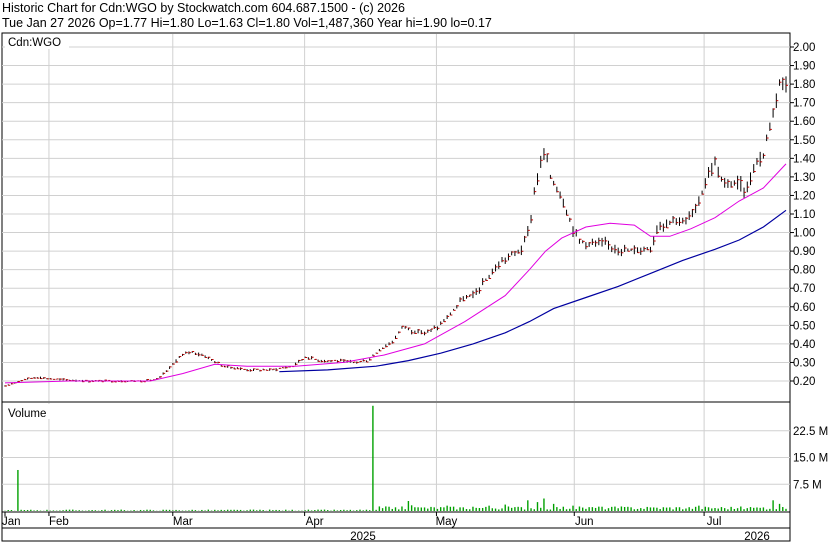 This screenshot has width=830, height=543. I want to click on price-tick-label: 0.50, so click(804, 326).